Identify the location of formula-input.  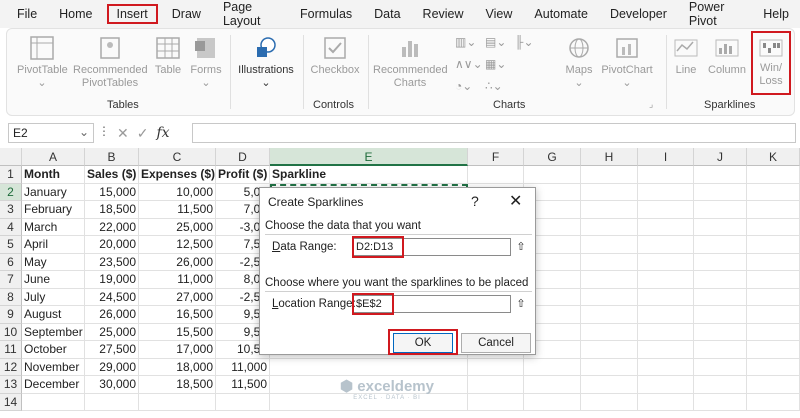
(494, 133).